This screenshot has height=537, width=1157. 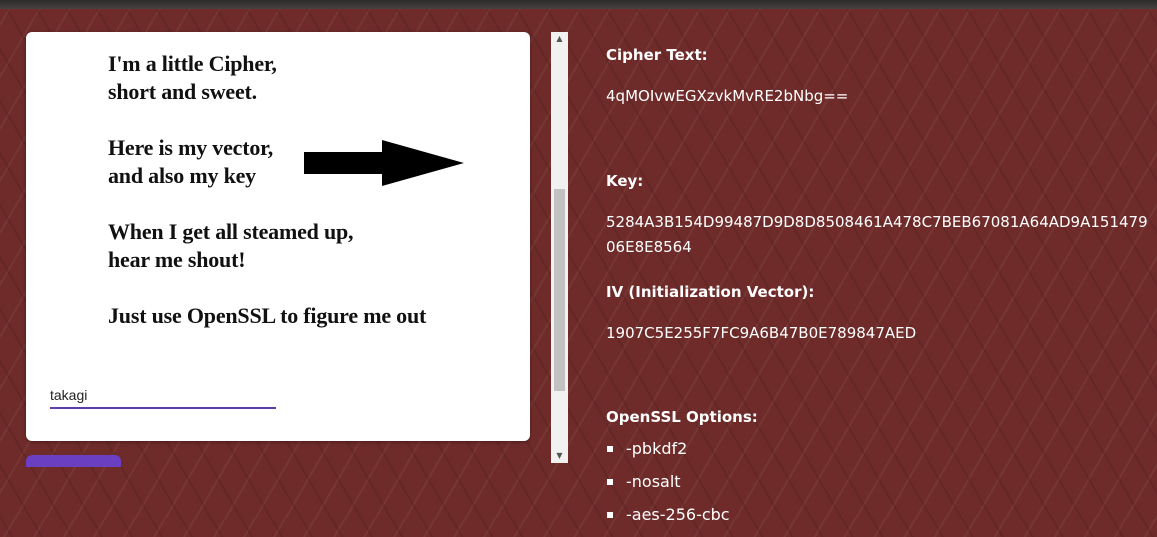 What do you see at coordinates (559, 456) in the screenshot?
I see `scroll-down-icon: ▼` at bounding box center [559, 456].